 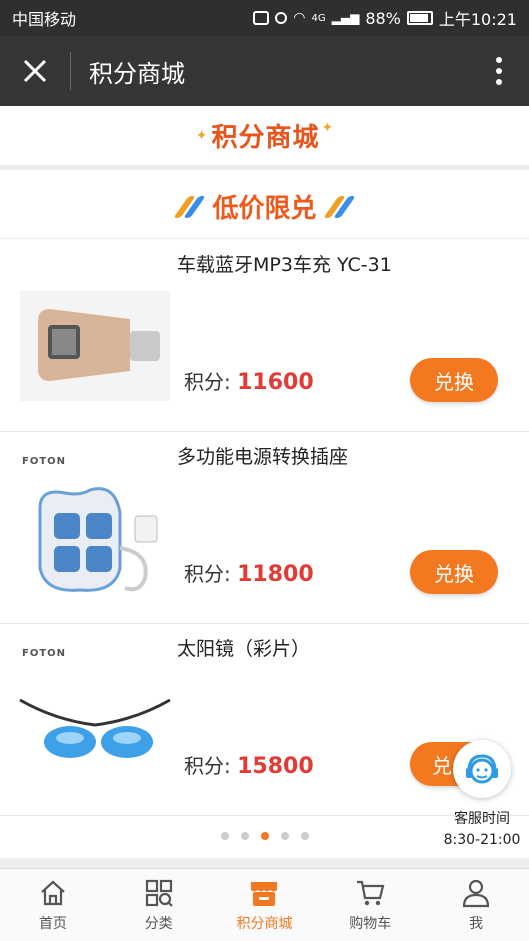 I want to click on product-name: 车载蓝牙MP3车充 YC-31, so click(x=284, y=265).